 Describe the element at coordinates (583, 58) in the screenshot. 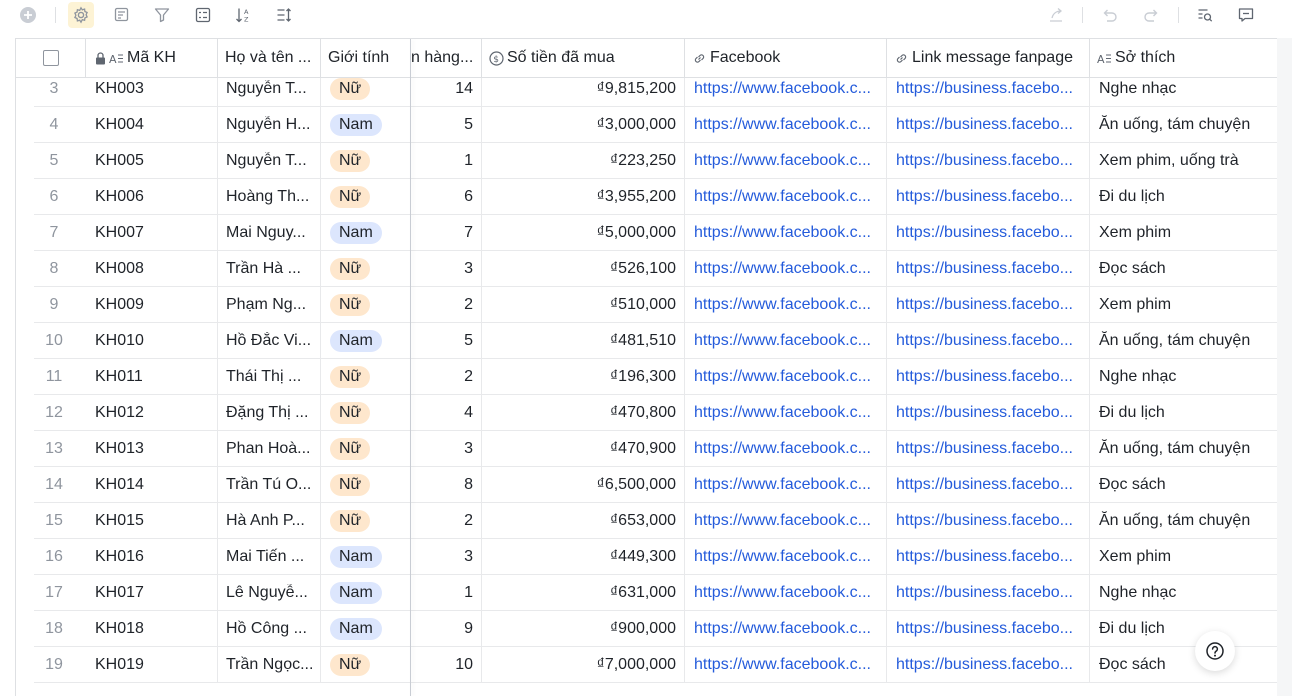

I see `column-header-spent: $ Số tiền đã mua` at that location.